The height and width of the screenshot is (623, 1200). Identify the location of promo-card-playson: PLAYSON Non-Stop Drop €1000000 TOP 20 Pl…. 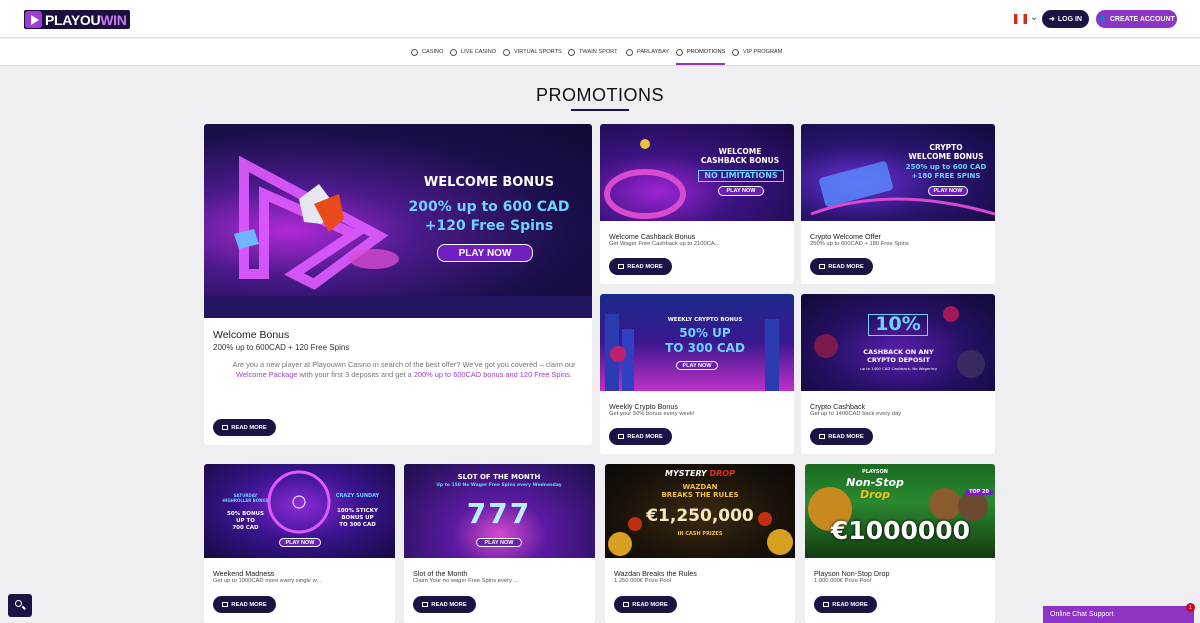
(900, 543).